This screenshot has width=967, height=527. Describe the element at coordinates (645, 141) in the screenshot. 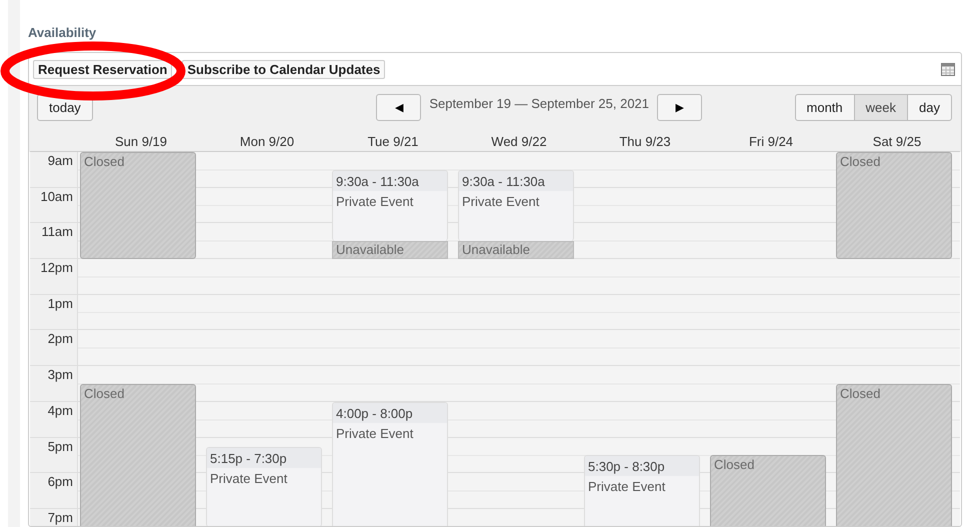

I see `day-header: Thu 9/23` at that location.